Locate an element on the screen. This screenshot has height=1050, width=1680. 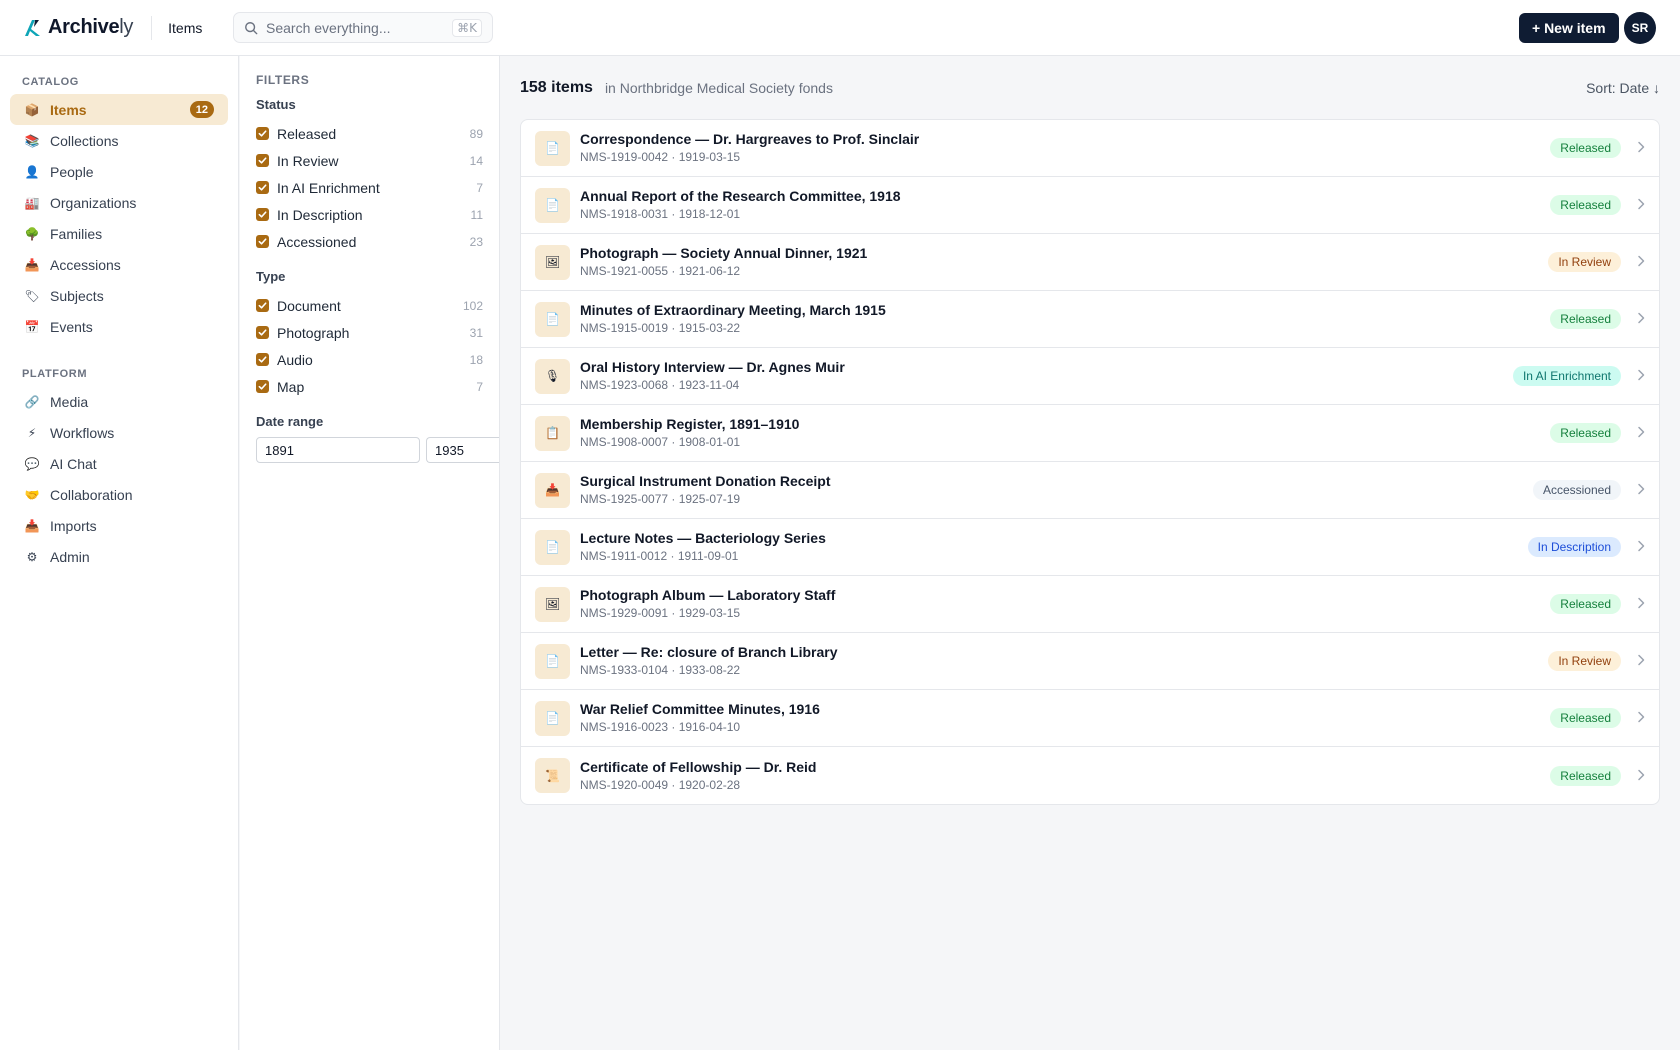
user-avatar: SR is located at coordinates (1640, 28).